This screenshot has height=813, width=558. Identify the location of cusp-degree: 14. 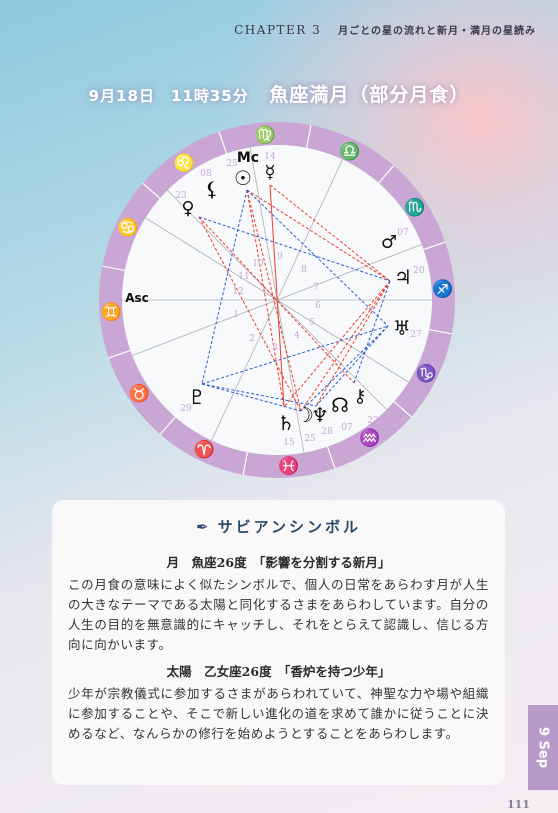
(270, 157).